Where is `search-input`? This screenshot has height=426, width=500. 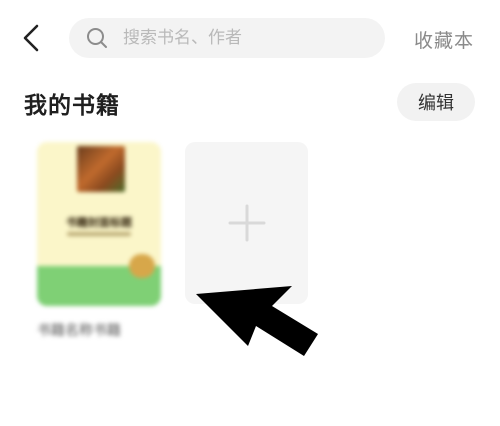
search-input is located at coordinates (248, 38).